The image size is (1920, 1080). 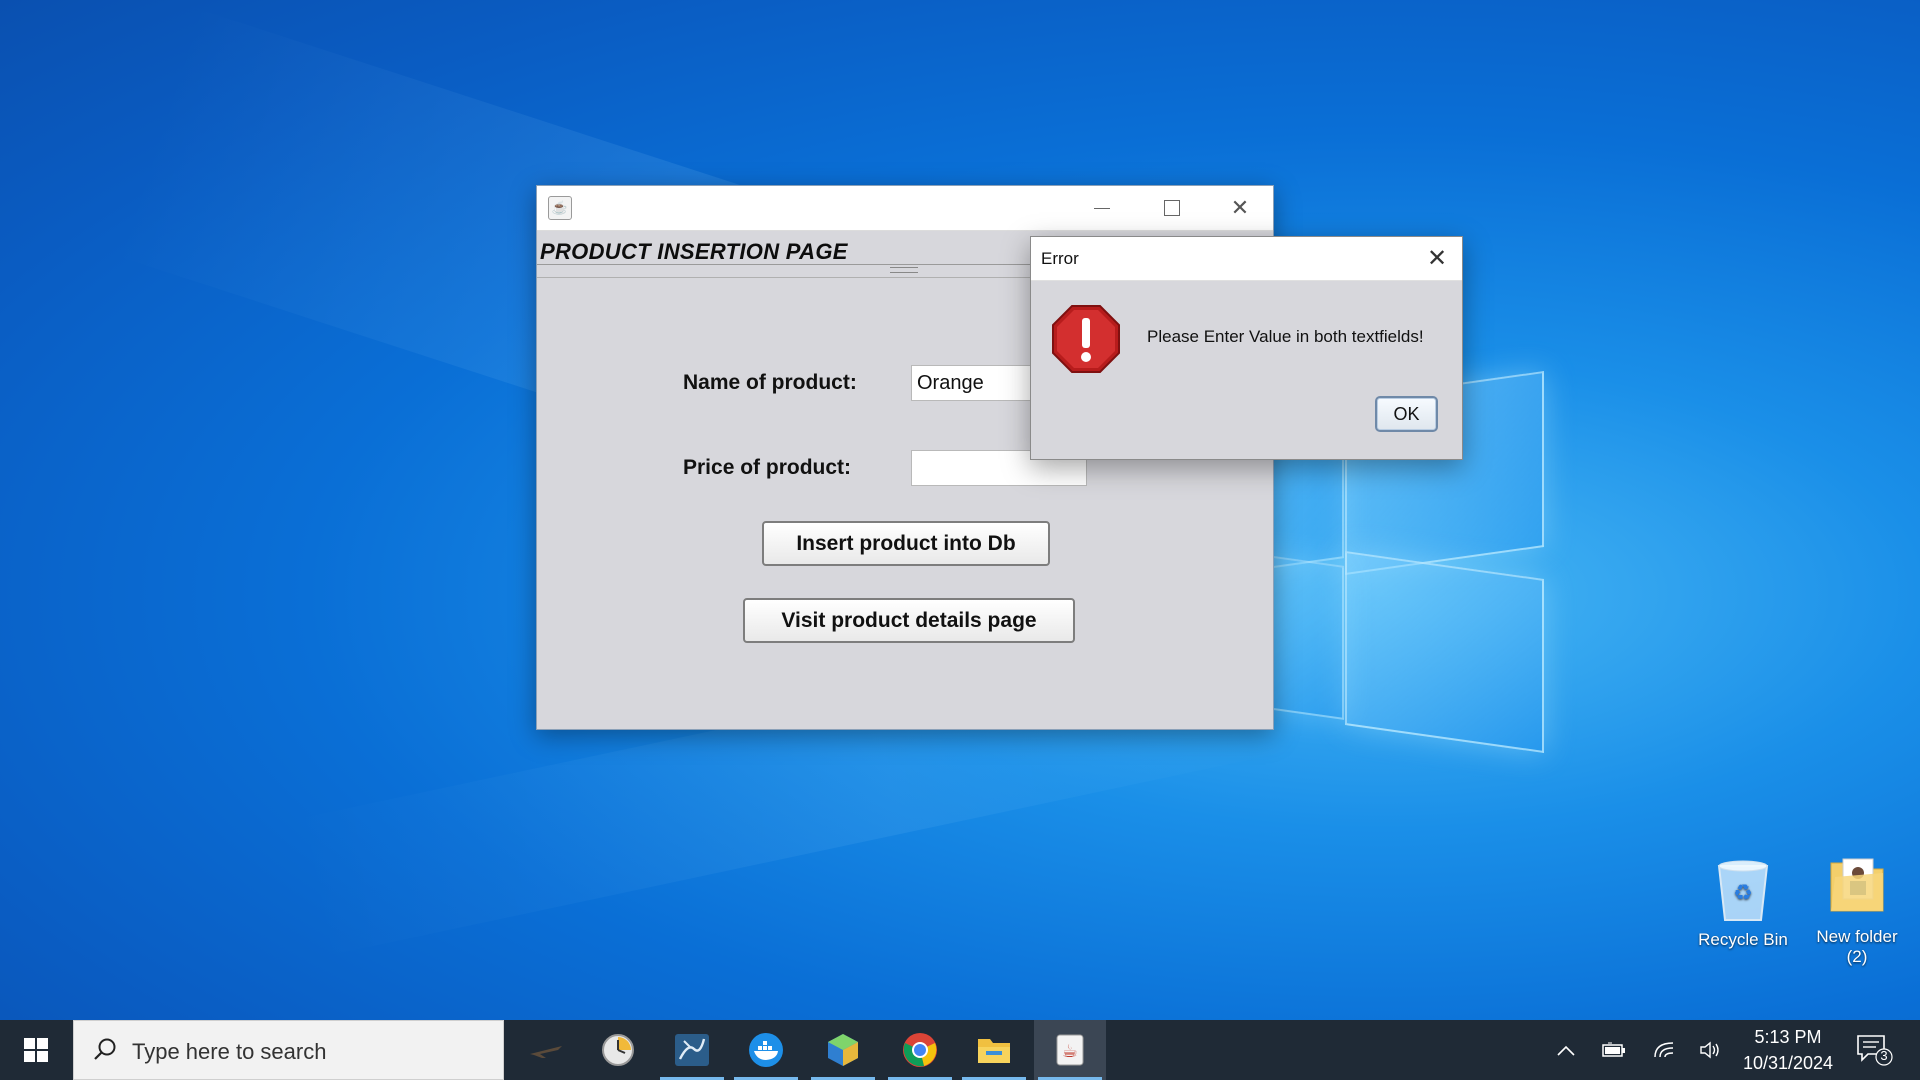 I want to click on dialog-close-button: ✕, so click(x=1437, y=258).